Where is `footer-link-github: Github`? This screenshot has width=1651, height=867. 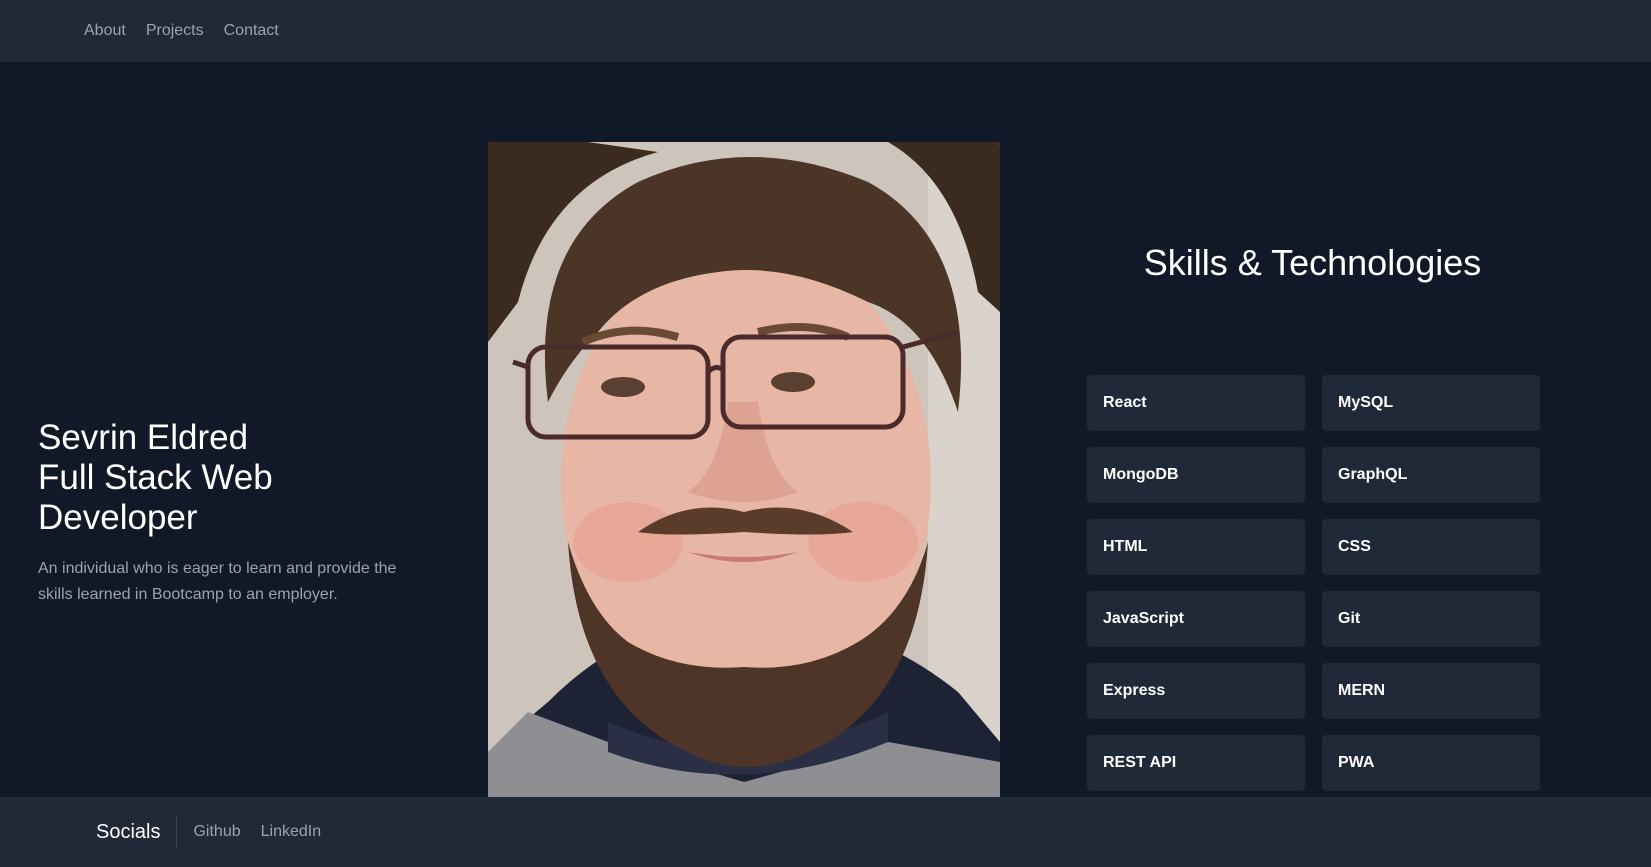 footer-link-github: Github is located at coordinates (216, 832).